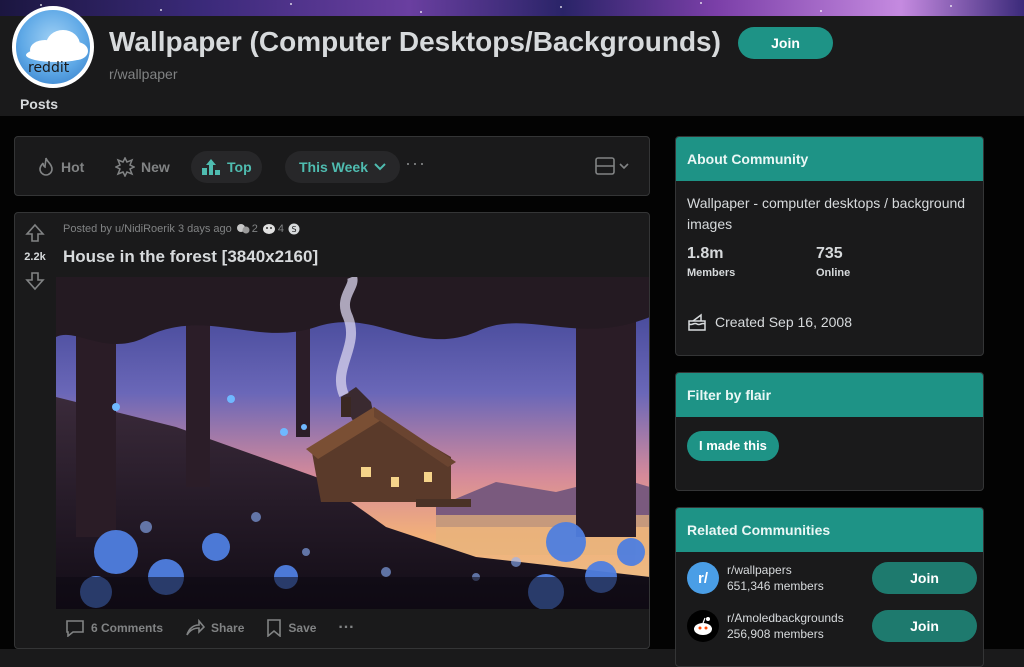 This screenshot has height=667, width=1024. Describe the element at coordinates (799, 618) in the screenshot. I see `related-community-name: r/Amoledbackgrounds` at that location.